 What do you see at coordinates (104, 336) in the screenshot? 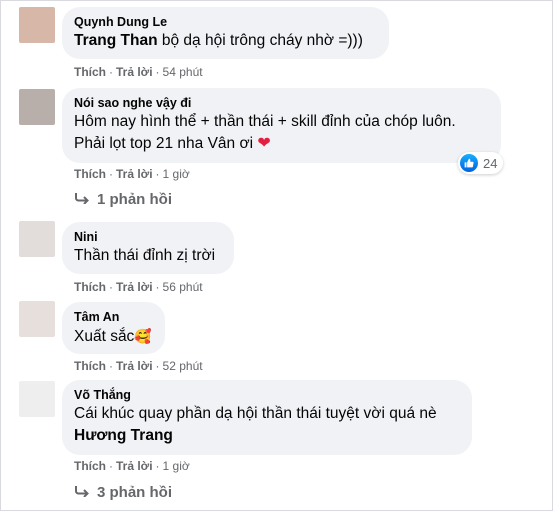
I see `comment-body: Xuất sắc` at bounding box center [104, 336].